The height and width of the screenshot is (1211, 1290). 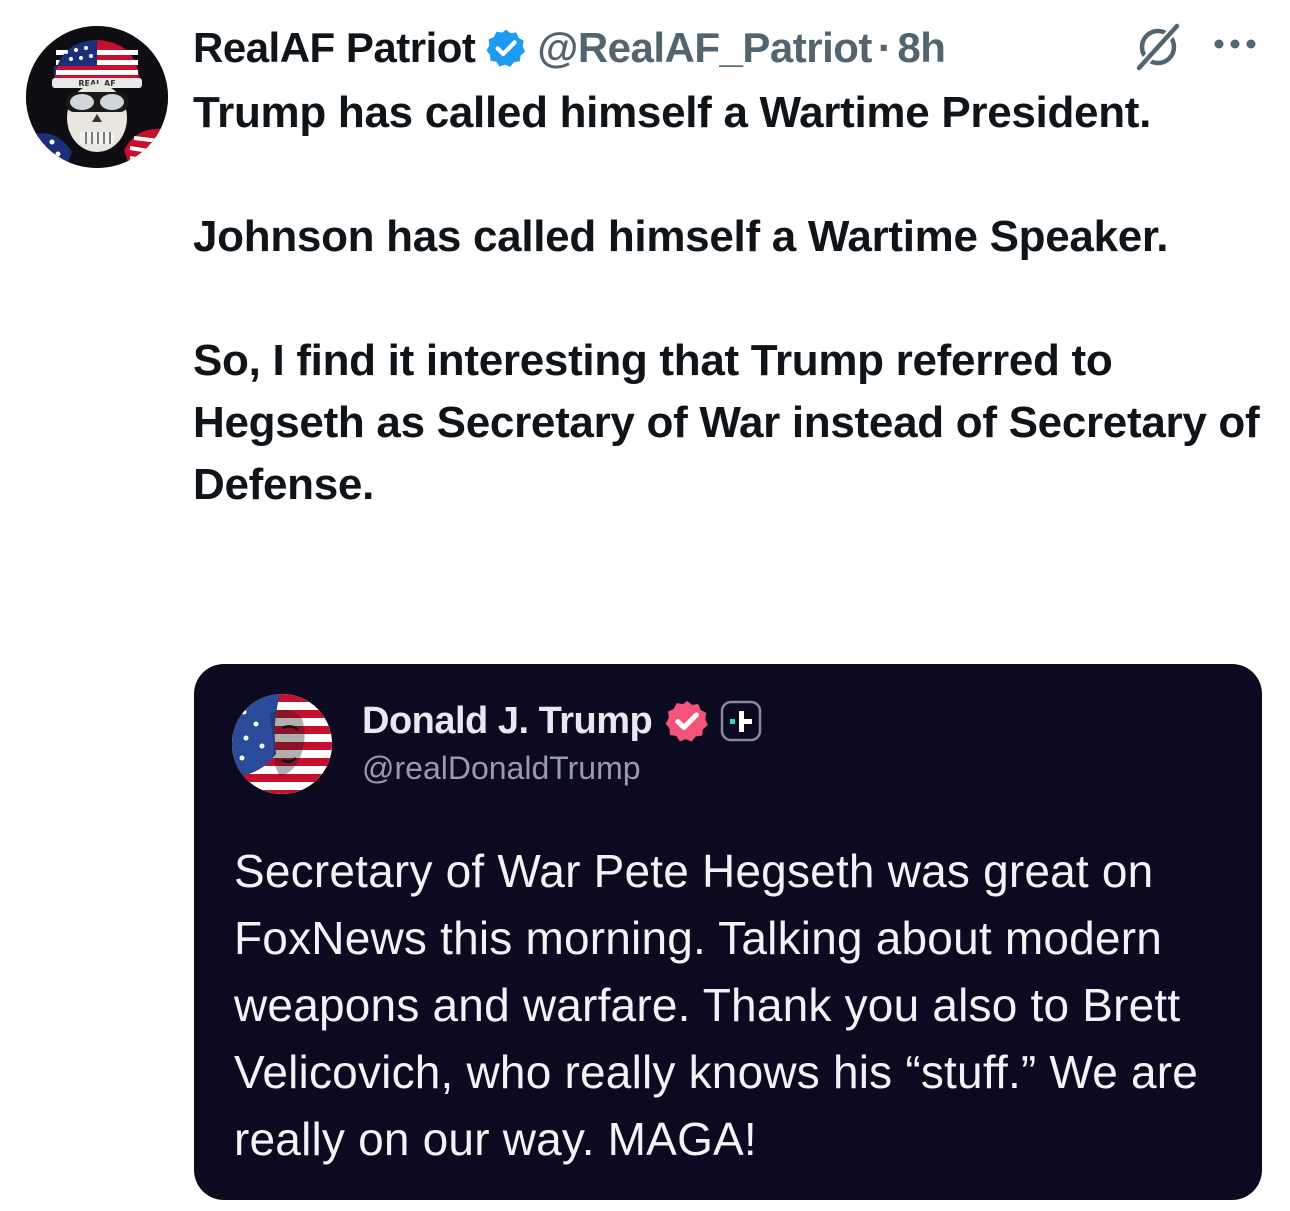 I want to click on flag-portrait-avatar-image, so click(x=282, y=744).